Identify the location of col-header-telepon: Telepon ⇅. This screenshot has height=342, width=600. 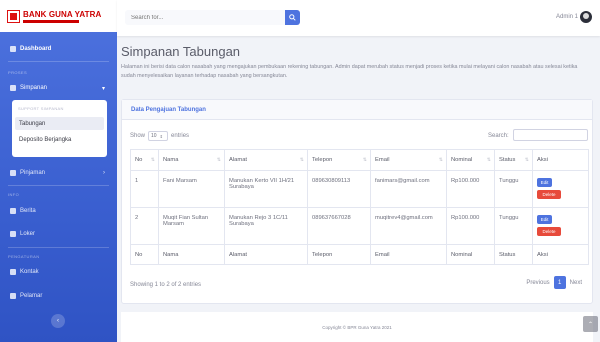
(339, 160).